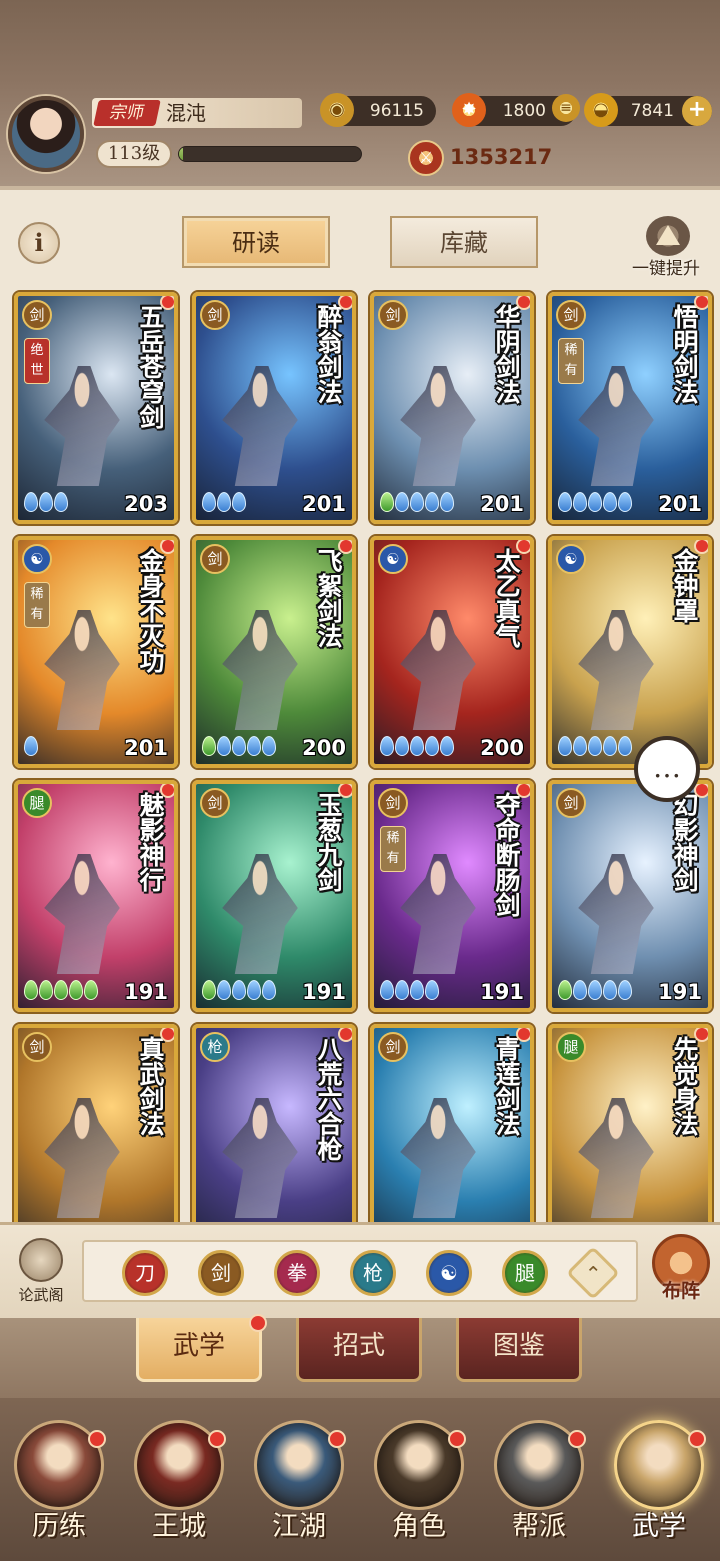 The height and width of the screenshot is (1561, 720). Describe the element at coordinates (378, 110) in the screenshot. I see `coins-counter: ◉ 96115` at that location.